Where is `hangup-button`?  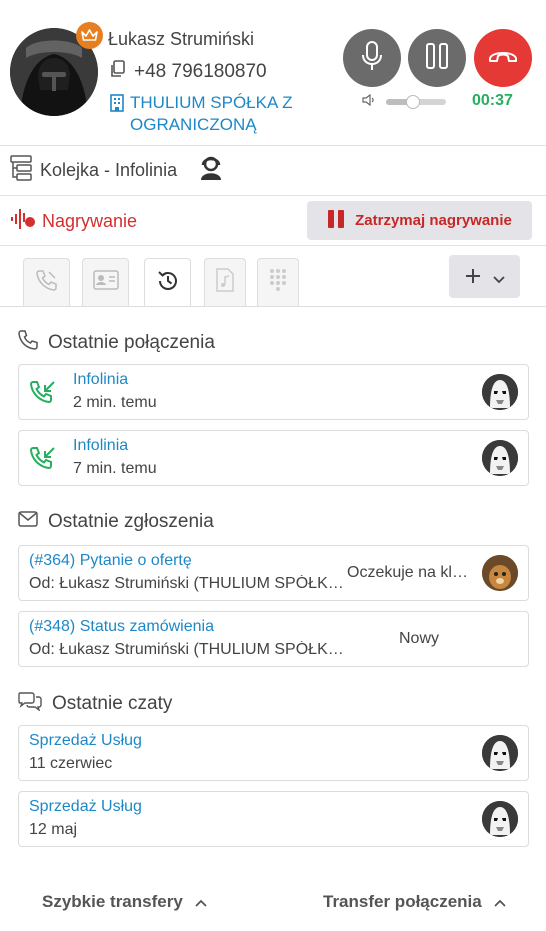
hangup-button is located at coordinates (503, 58).